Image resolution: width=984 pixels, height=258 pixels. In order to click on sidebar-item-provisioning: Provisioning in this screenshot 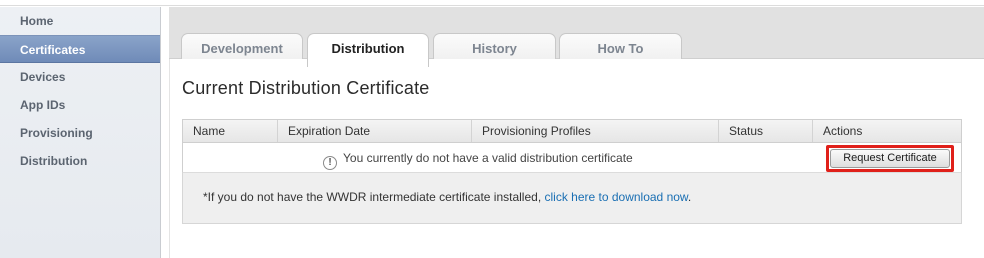, I will do `click(80, 133)`.